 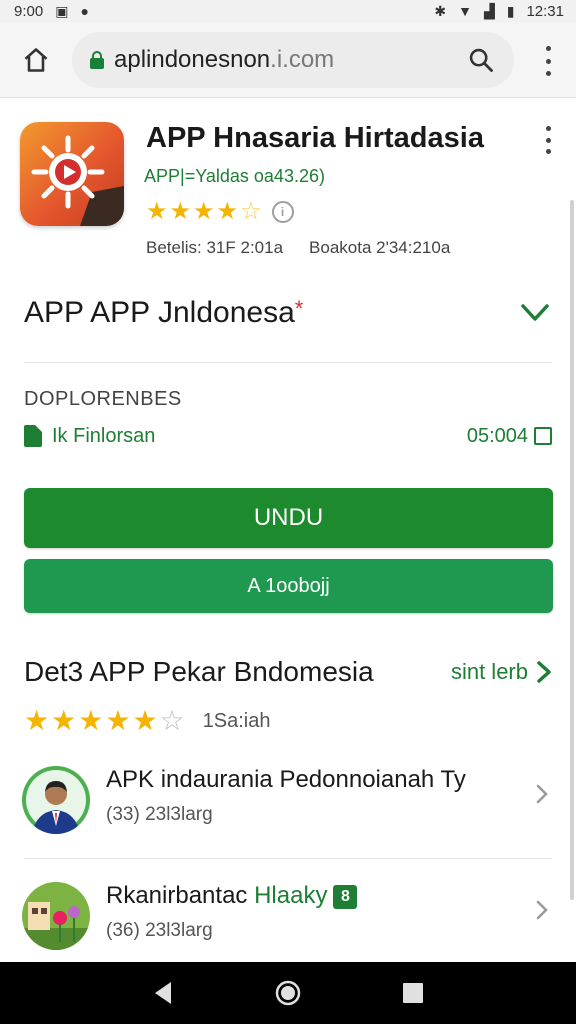 I want to click on see-all-link: sint lerb, so click(x=501, y=672).